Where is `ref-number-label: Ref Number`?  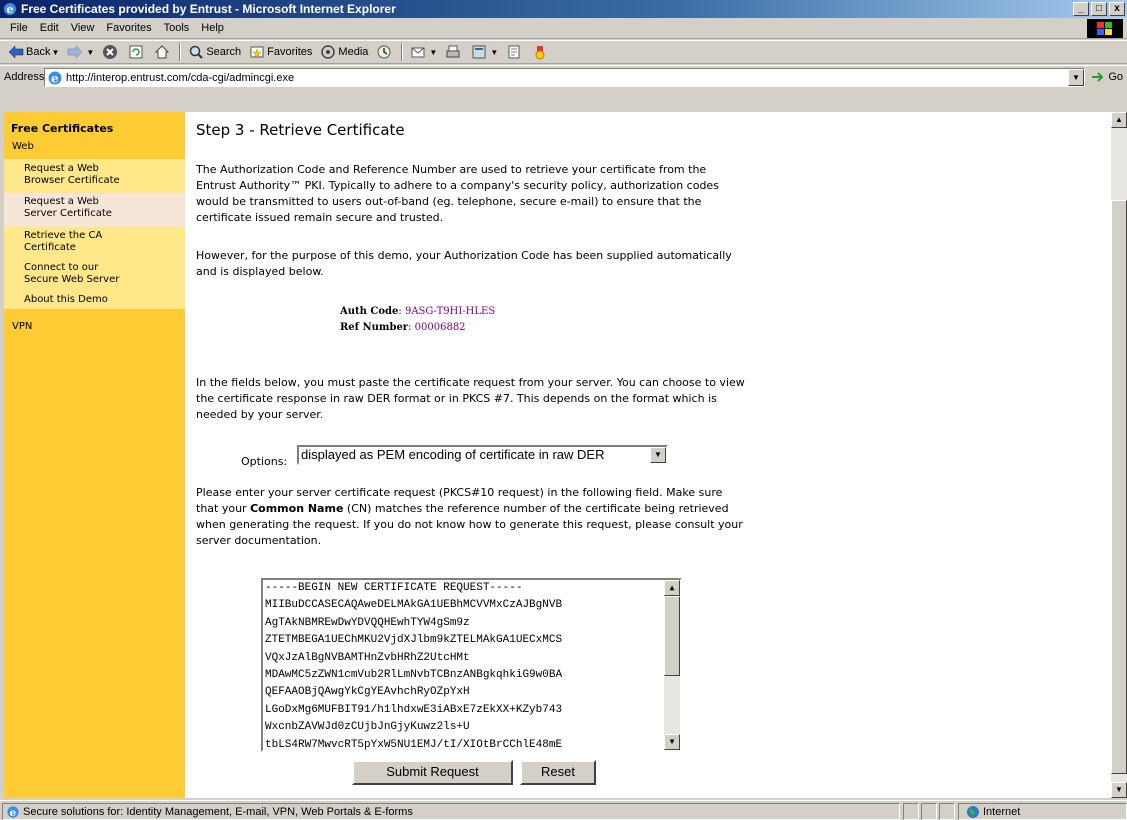
ref-number-label: Ref Number is located at coordinates (374, 327).